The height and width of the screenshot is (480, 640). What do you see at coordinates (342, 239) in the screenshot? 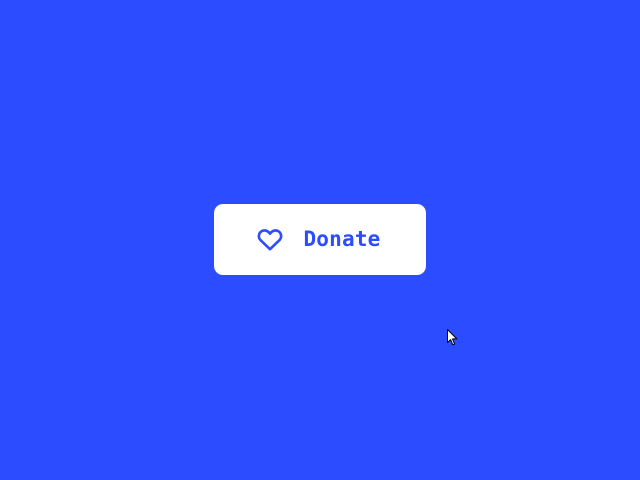
I see `donate-button-label: Donate` at bounding box center [342, 239].